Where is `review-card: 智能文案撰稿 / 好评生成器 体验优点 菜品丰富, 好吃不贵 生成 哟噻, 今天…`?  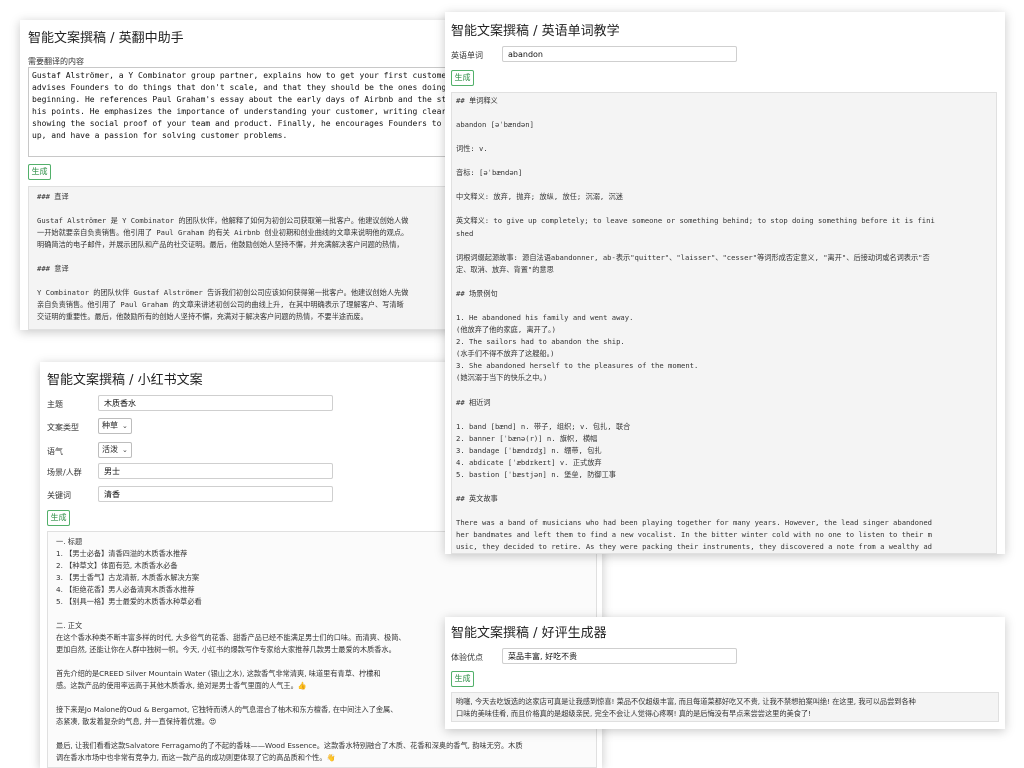 review-card: 智能文案撰稿 / 好评生成器 体验优点 菜品丰富, 好吃不贵 生成 哟噻, 今天… is located at coordinates (725, 673).